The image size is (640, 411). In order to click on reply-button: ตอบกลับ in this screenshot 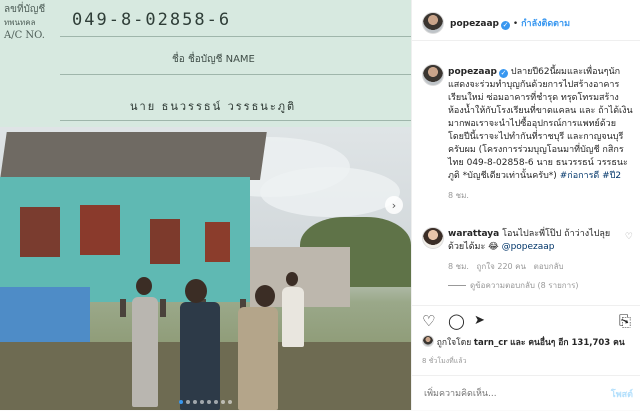, I will do `click(549, 266)`.